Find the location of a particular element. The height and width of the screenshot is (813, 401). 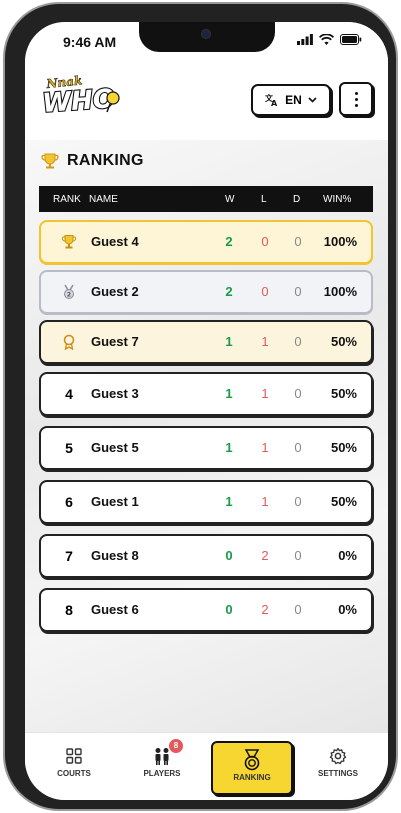

rank-number: 4 is located at coordinates (69, 394).